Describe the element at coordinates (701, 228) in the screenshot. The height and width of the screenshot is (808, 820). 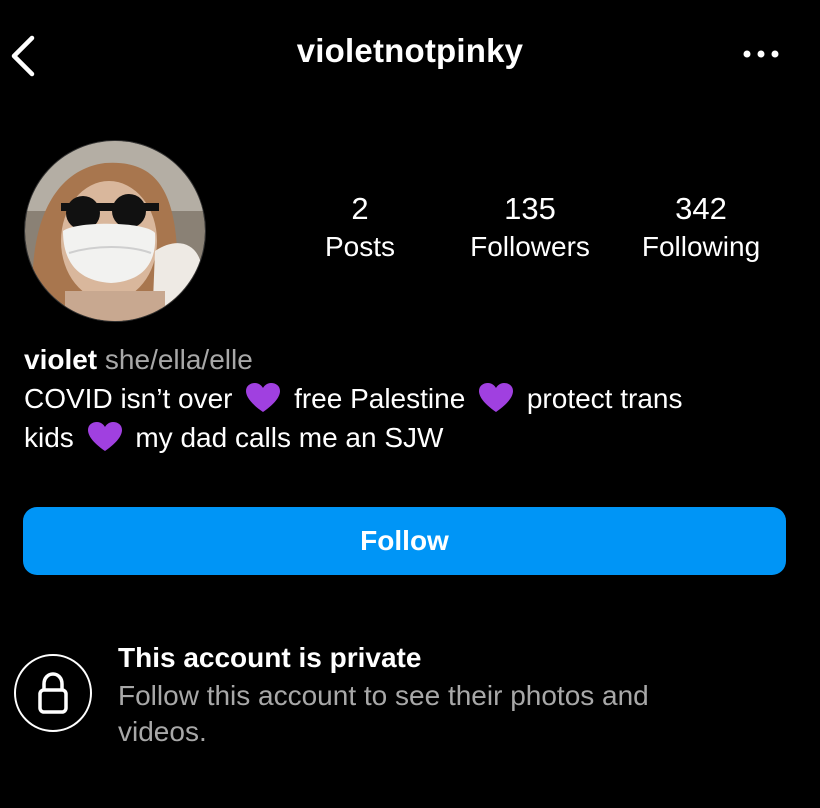
I see `following-stat: 342 Following` at that location.